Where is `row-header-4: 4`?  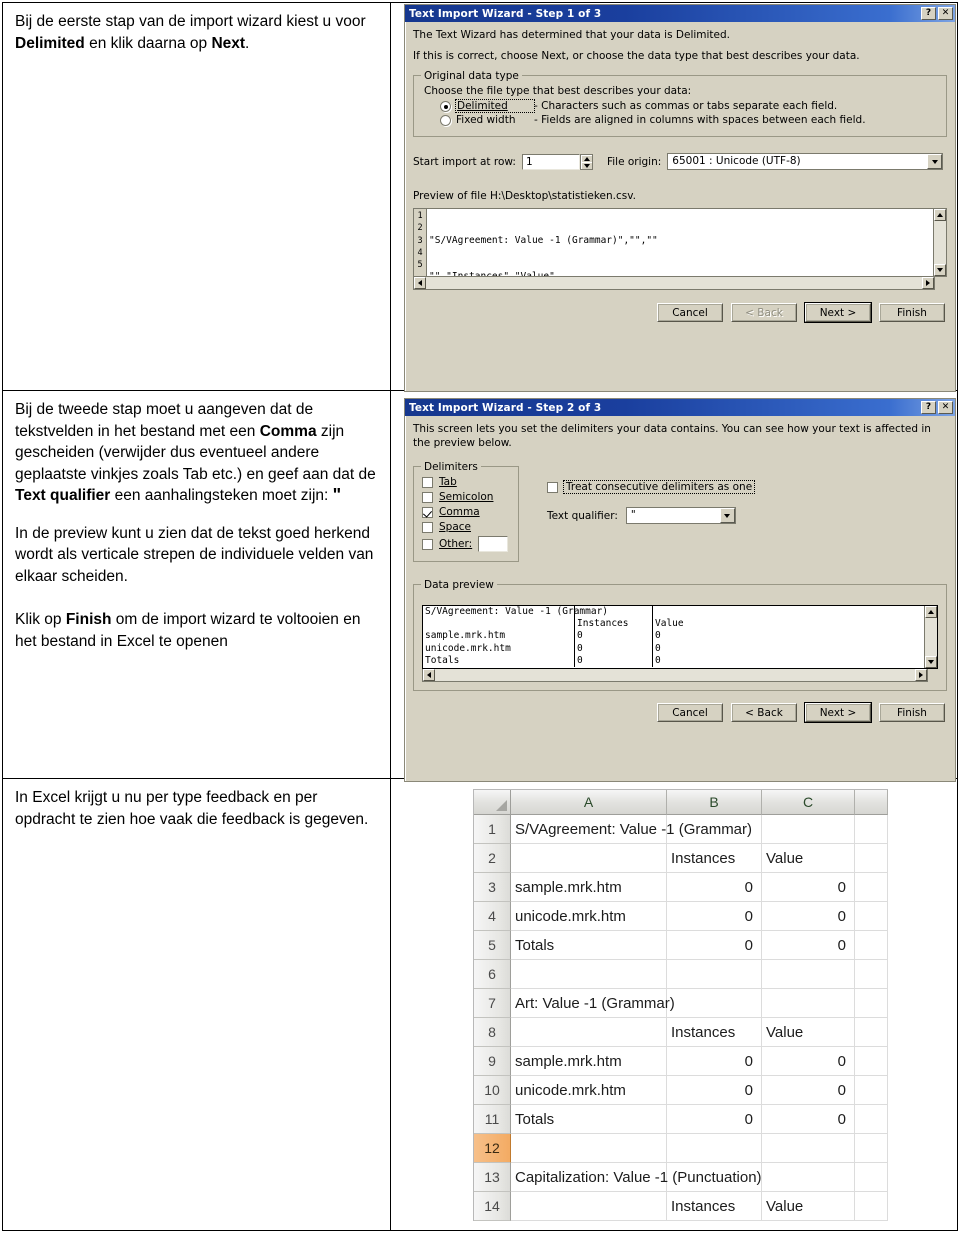 row-header-4: 4 is located at coordinates (492, 916).